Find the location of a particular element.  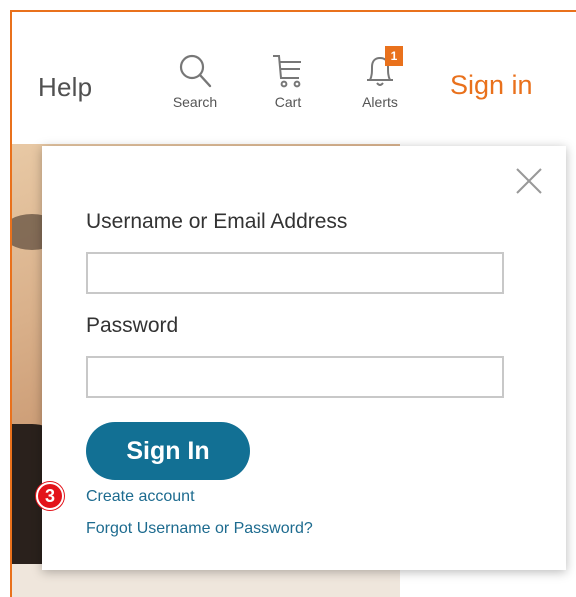

search-button: Search is located at coordinates (195, 81).